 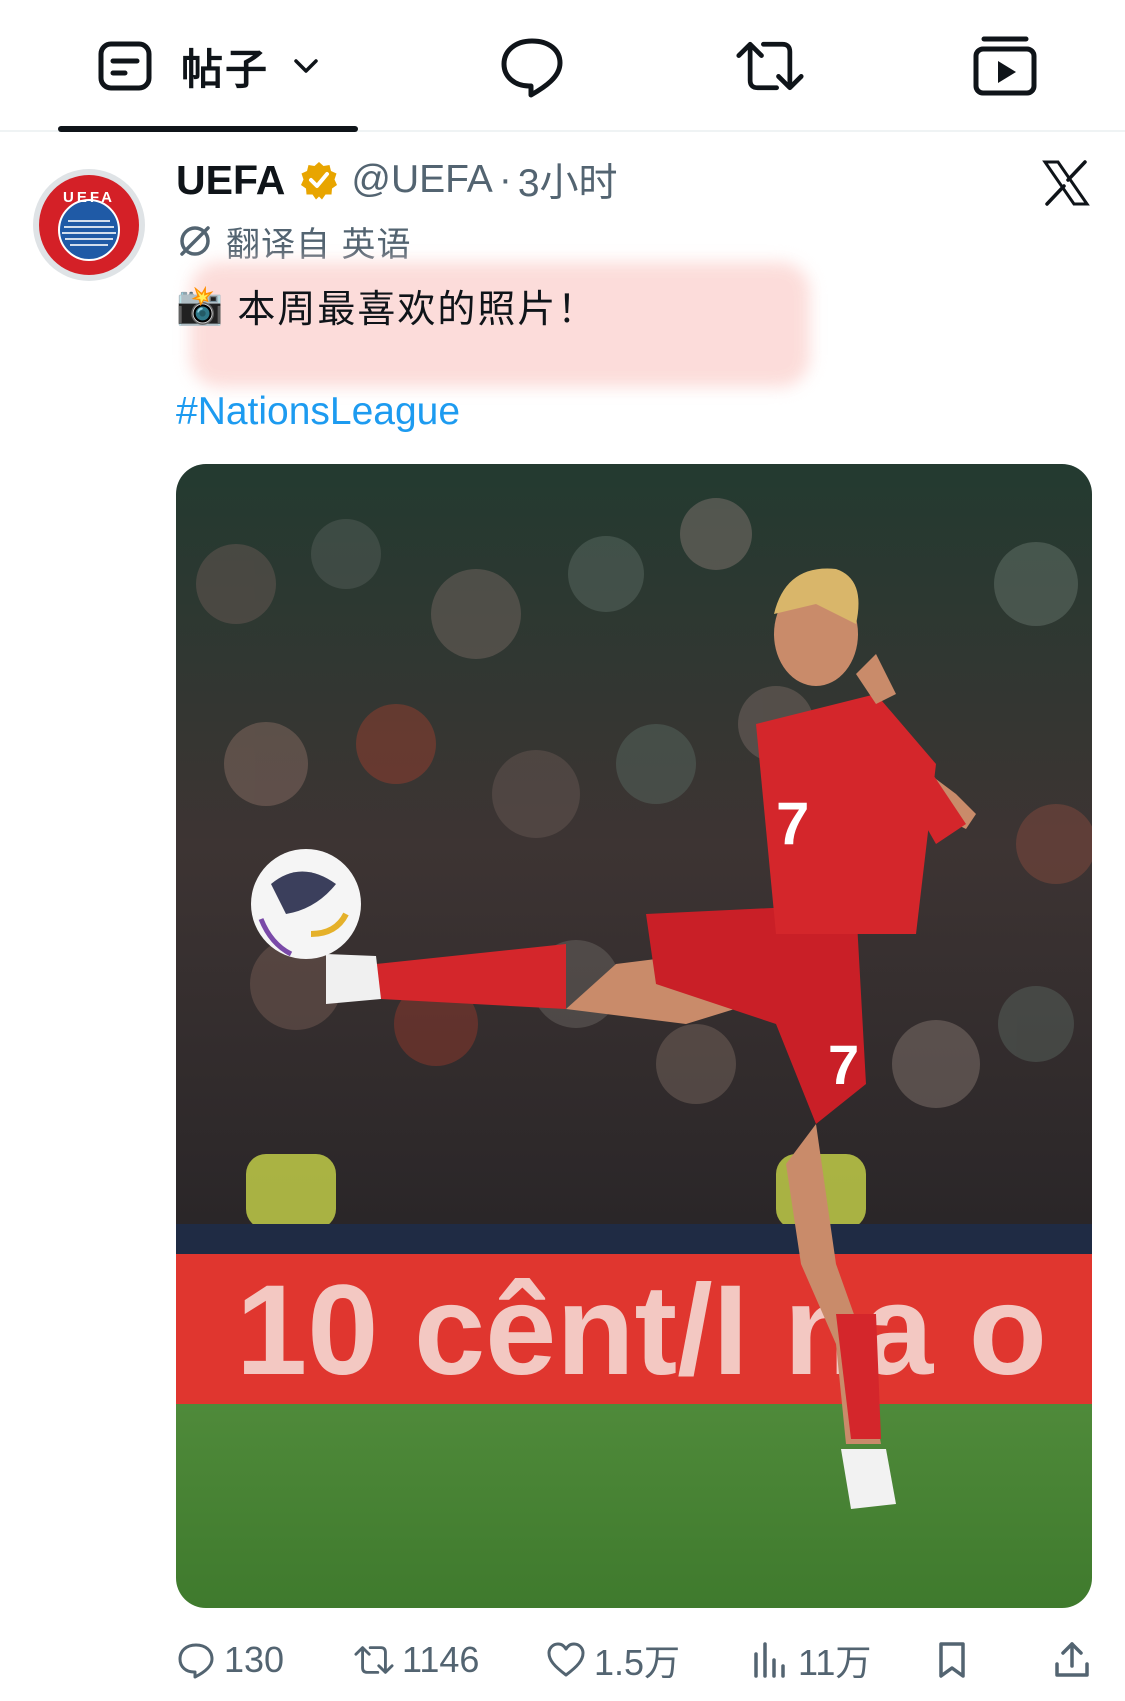 I want to click on views-button: 11万, so click(x=810, y=1660).